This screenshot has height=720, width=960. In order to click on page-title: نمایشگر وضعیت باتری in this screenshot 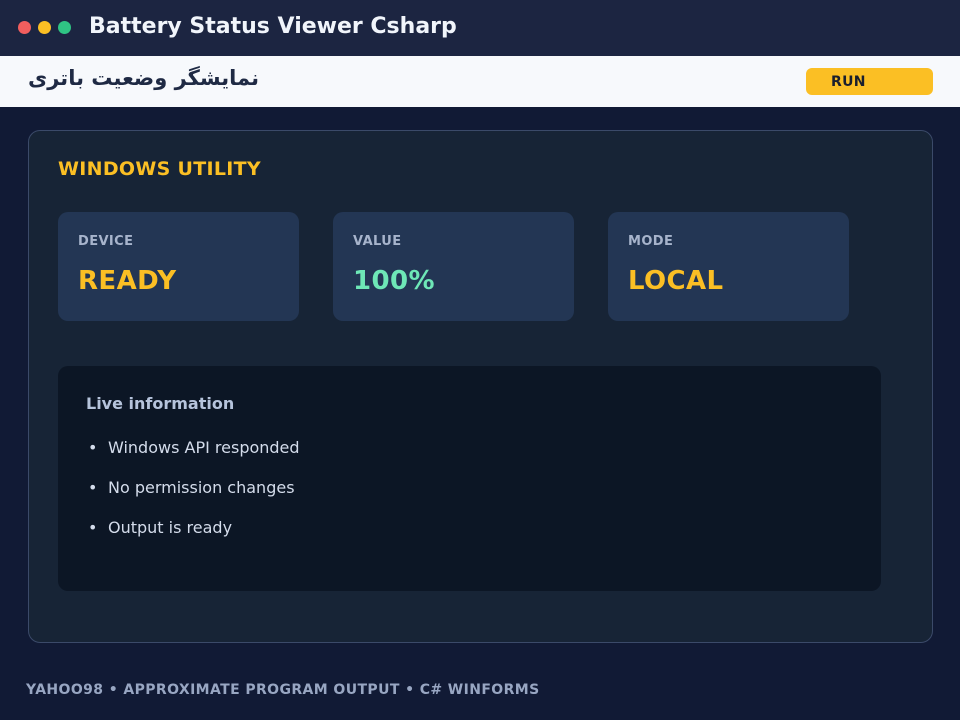, I will do `click(143, 78)`.